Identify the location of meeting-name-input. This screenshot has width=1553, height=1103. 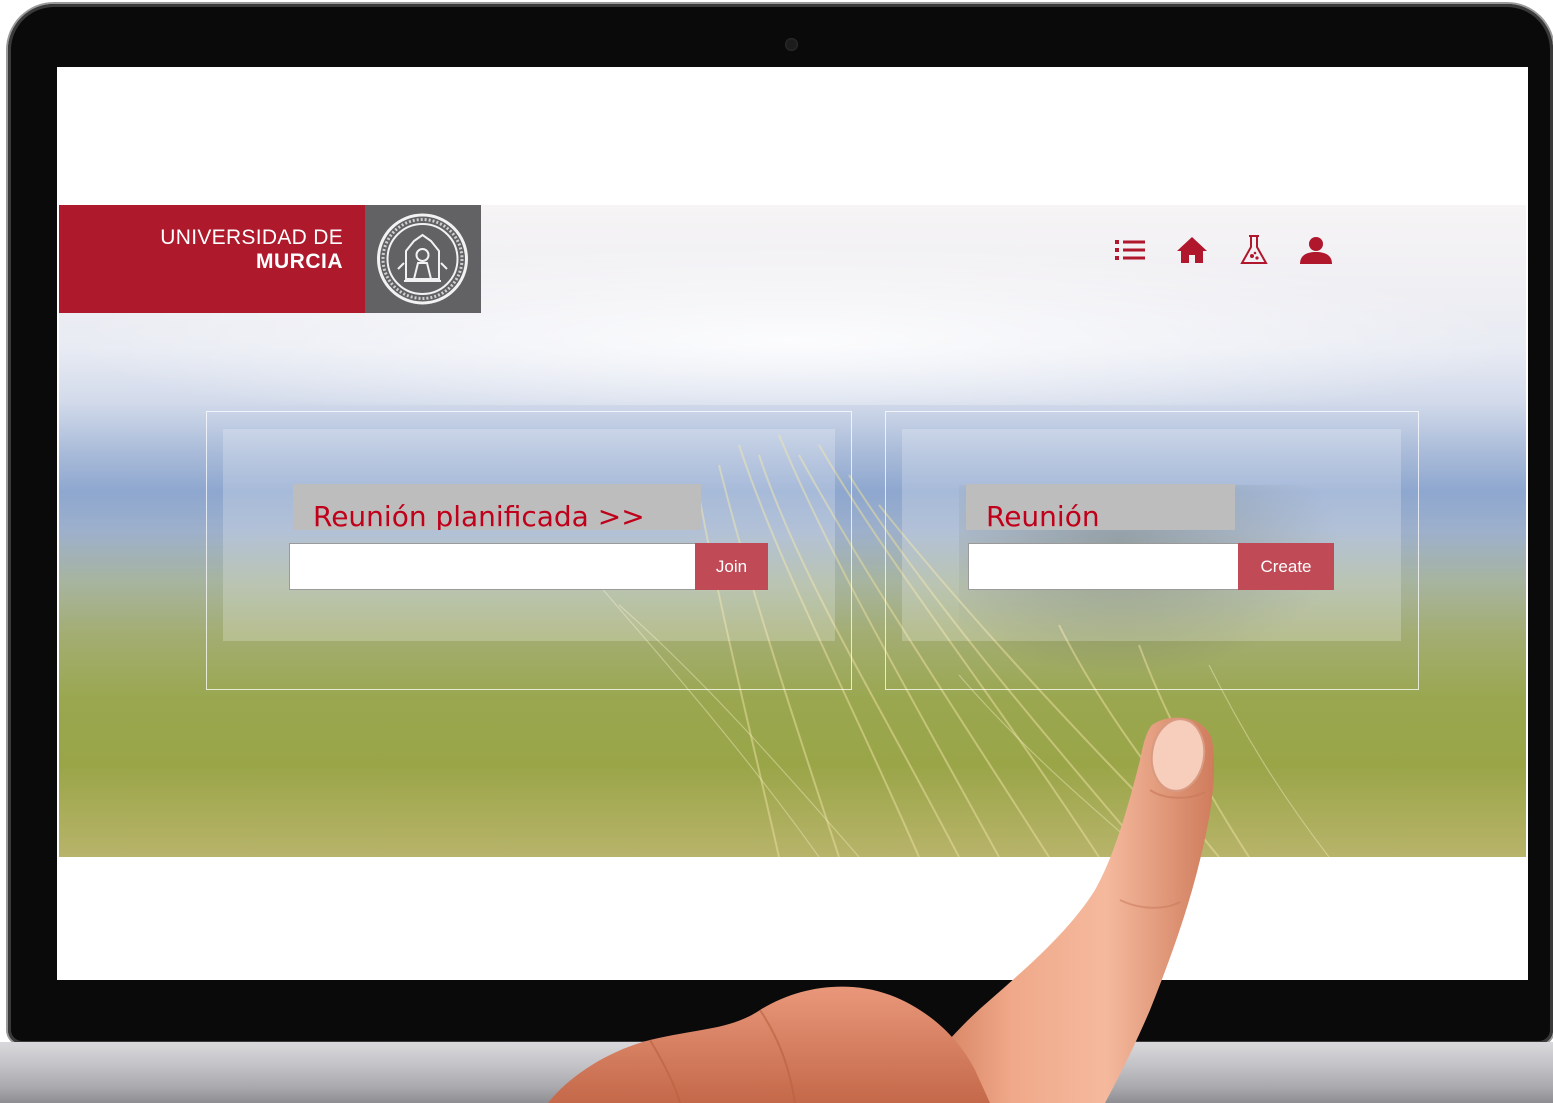
(1103, 566).